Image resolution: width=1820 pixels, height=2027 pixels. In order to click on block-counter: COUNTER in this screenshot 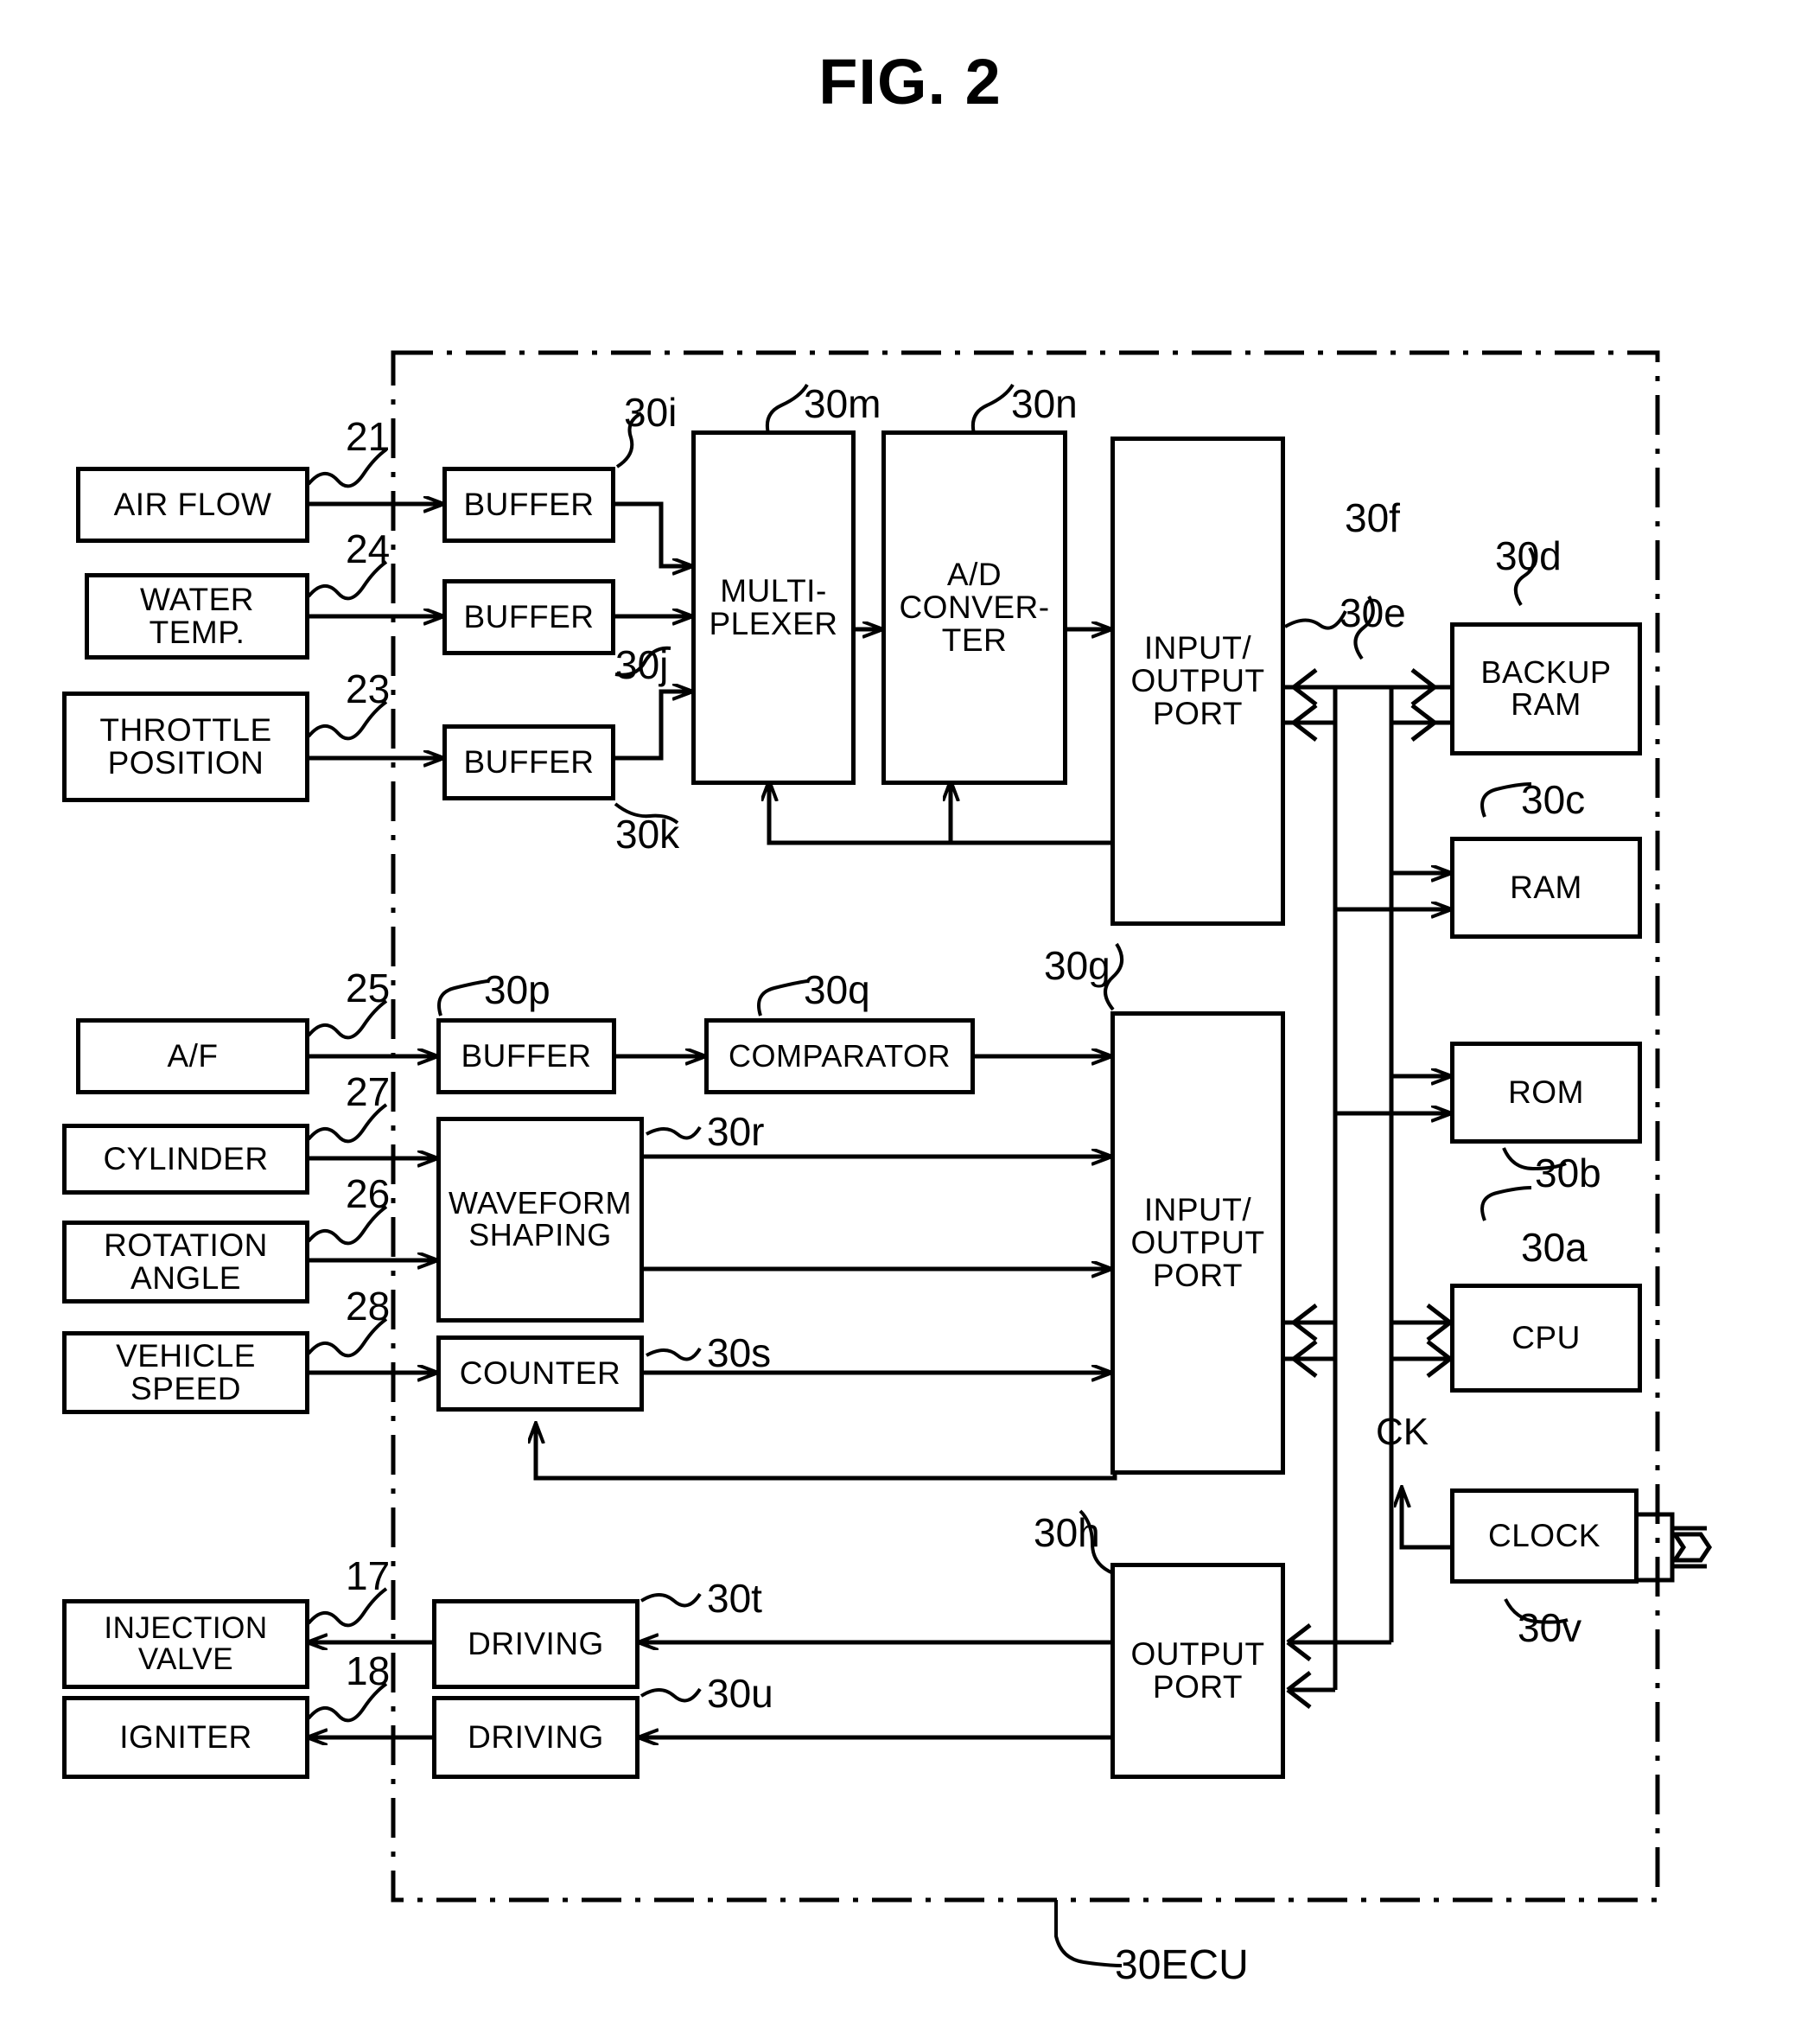, I will do `click(540, 1373)`.